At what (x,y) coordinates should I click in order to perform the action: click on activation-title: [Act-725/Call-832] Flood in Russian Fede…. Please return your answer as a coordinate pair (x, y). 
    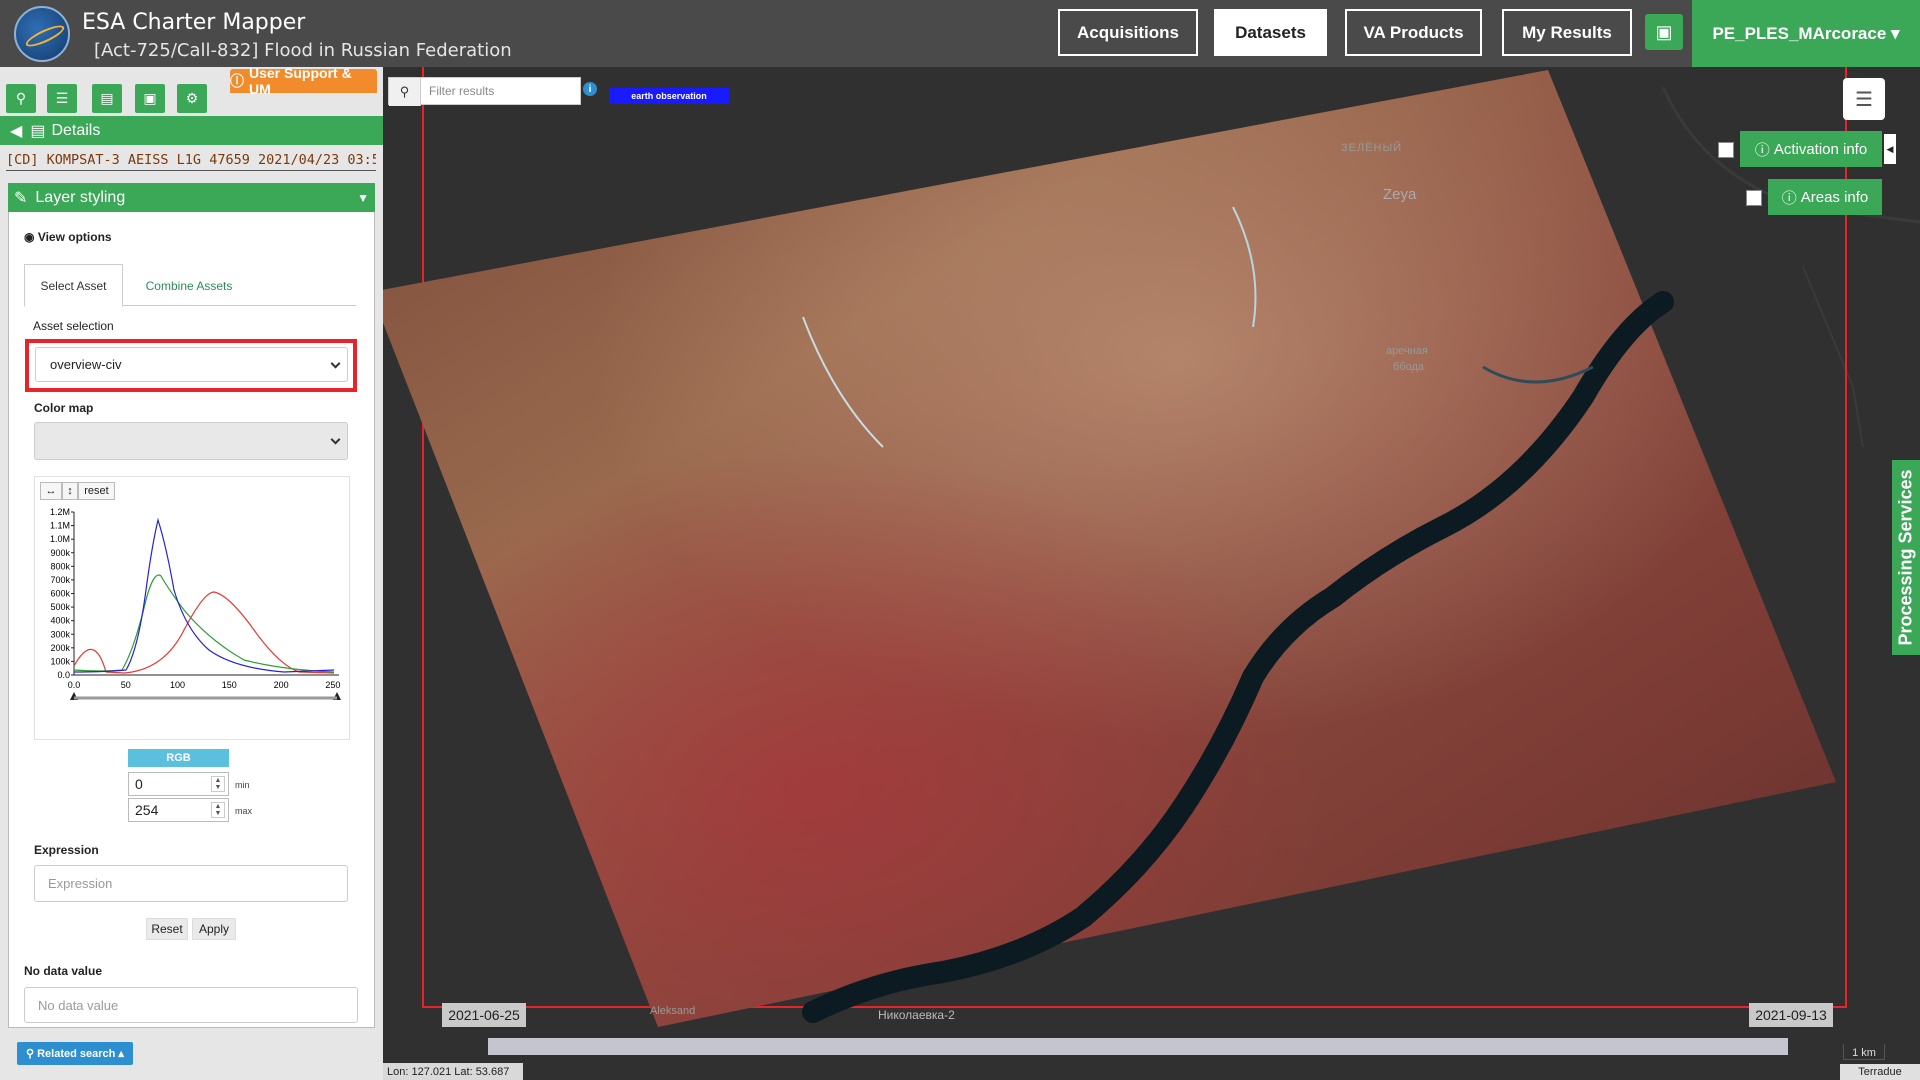
    Looking at the image, I should click on (303, 50).